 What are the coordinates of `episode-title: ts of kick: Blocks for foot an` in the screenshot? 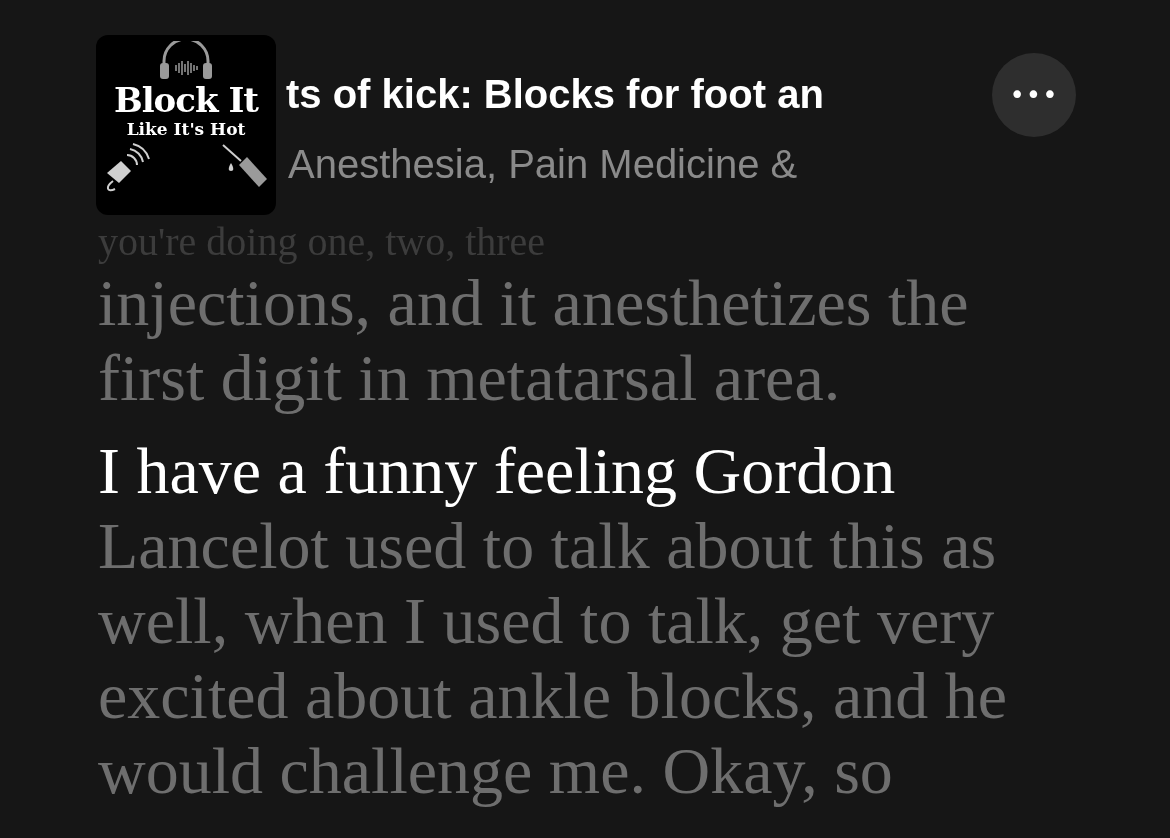 It's located at (555, 94).